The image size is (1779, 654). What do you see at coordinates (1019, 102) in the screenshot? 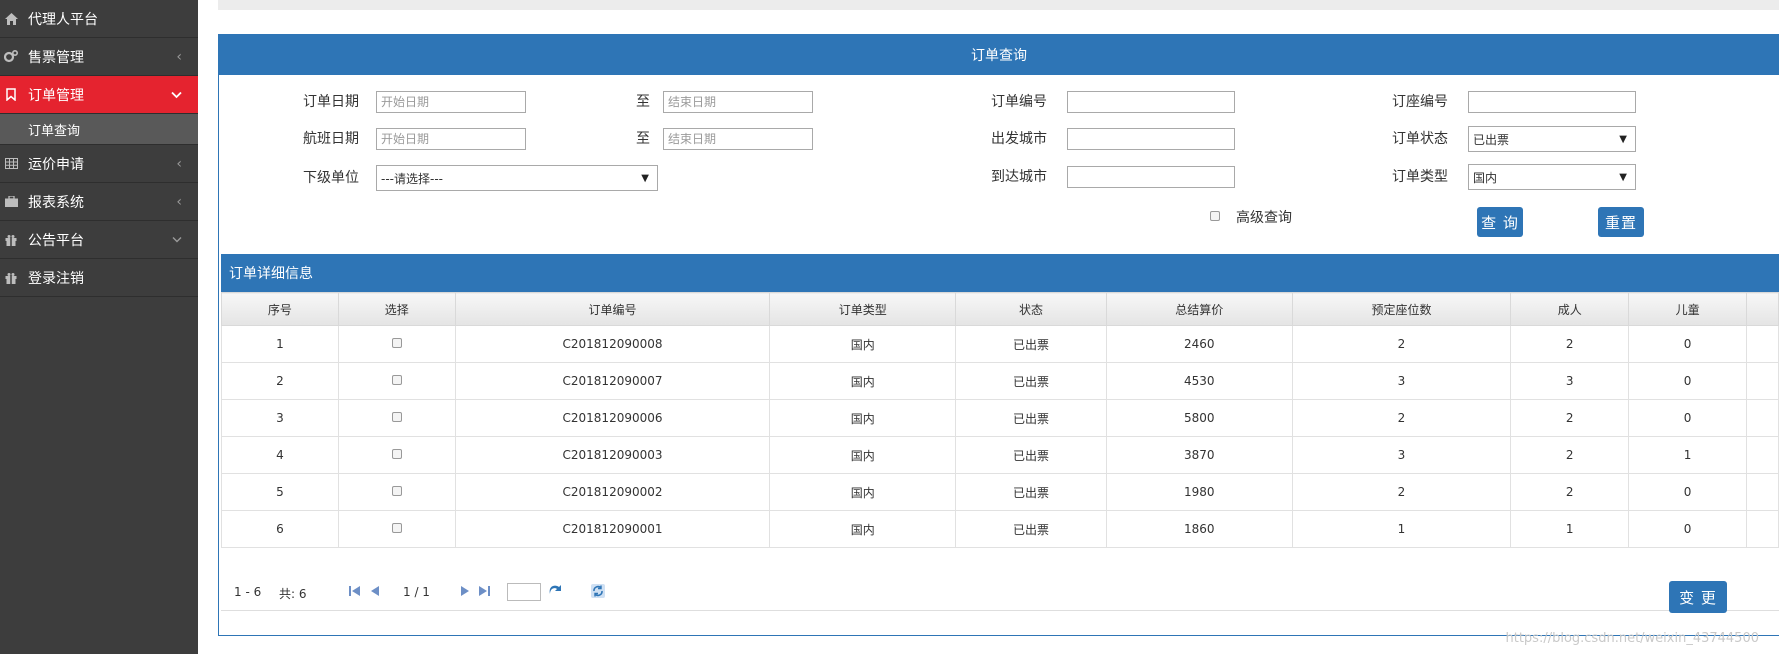
I see `order-no-label: 订单编号` at bounding box center [1019, 102].